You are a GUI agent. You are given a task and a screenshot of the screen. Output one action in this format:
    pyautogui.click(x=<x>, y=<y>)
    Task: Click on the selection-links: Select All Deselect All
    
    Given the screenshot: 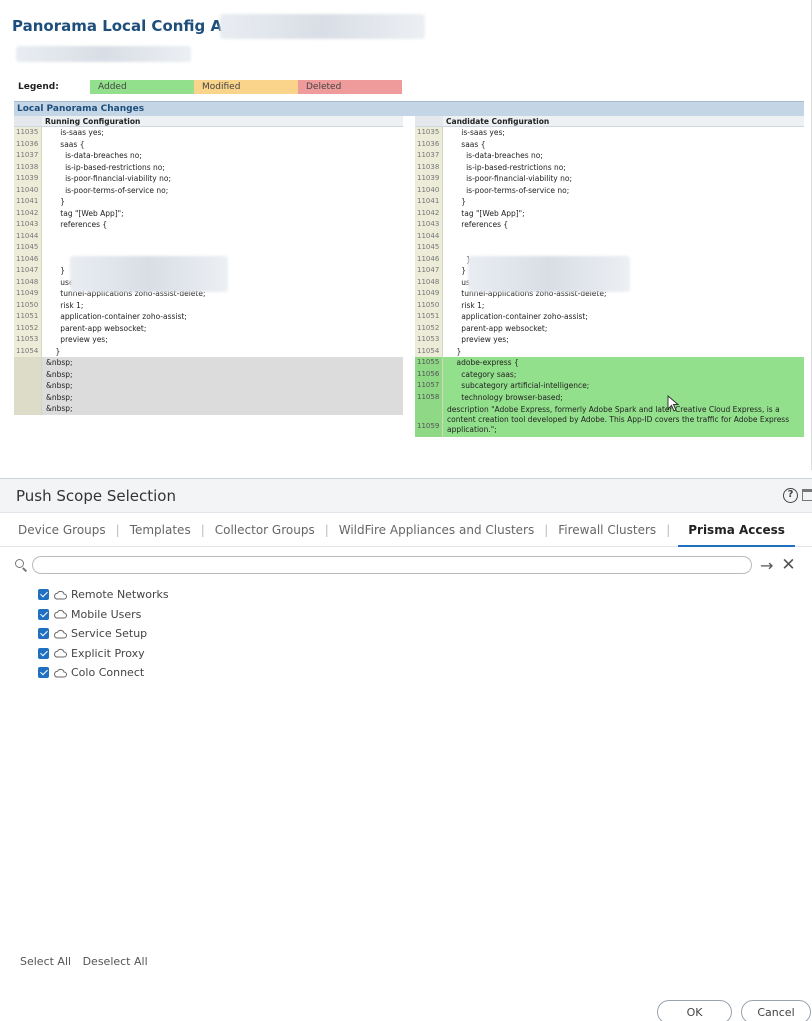 What is the action you would take?
    pyautogui.click(x=88, y=961)
    